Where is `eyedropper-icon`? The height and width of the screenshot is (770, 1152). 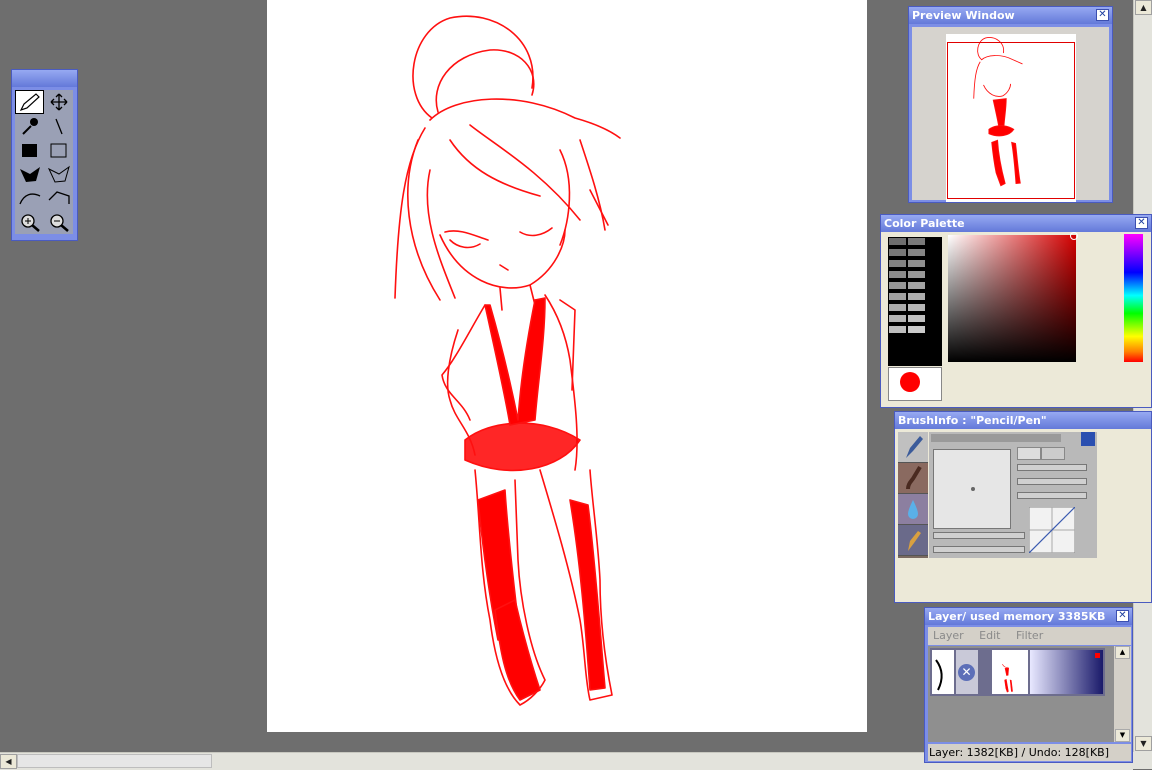 eyedropper-icon is located at coordinates (29, 126).